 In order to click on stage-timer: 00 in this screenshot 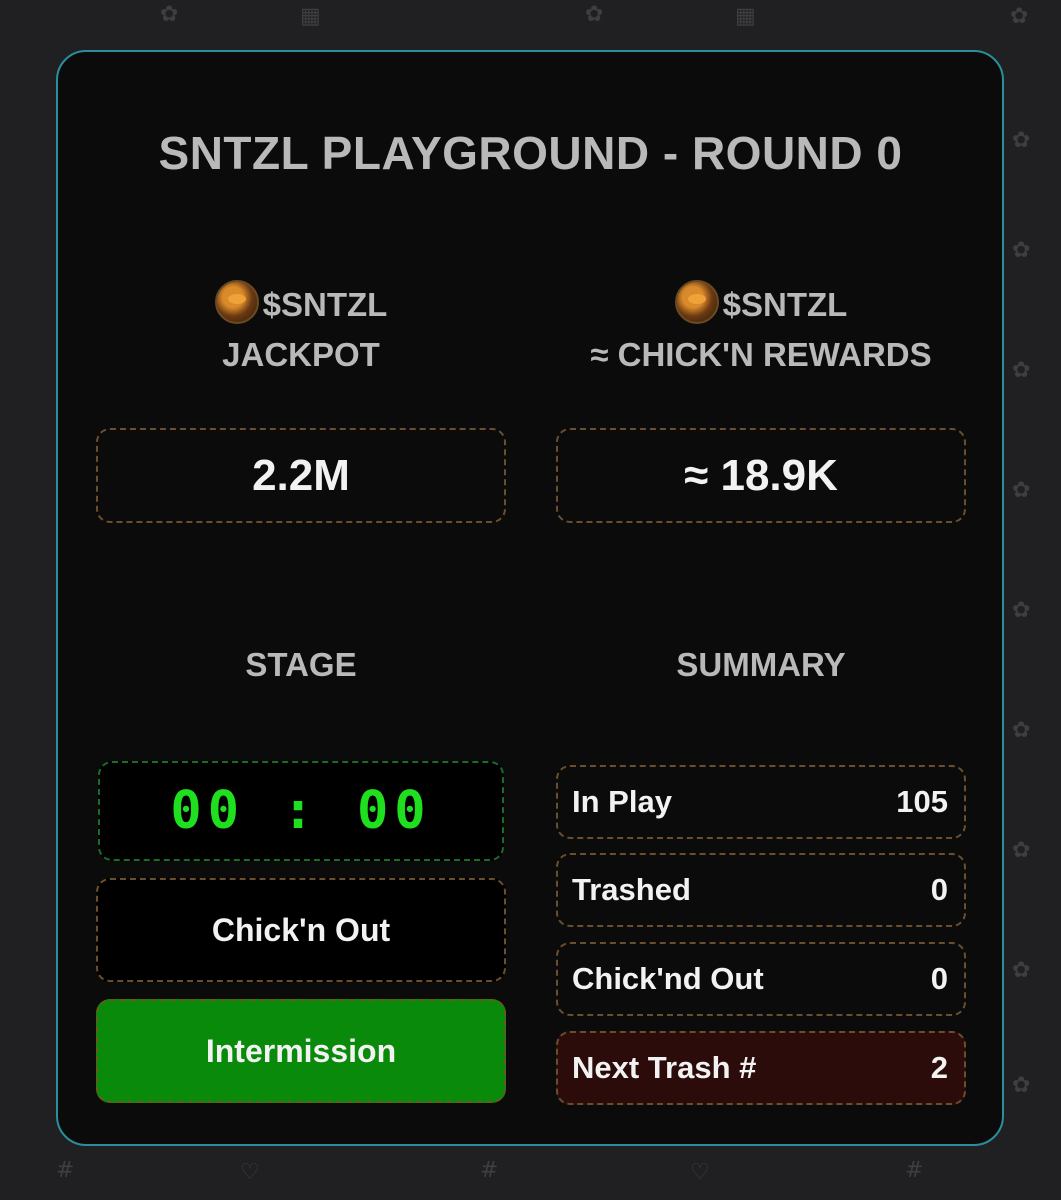, I will do `click(301, 811)`.